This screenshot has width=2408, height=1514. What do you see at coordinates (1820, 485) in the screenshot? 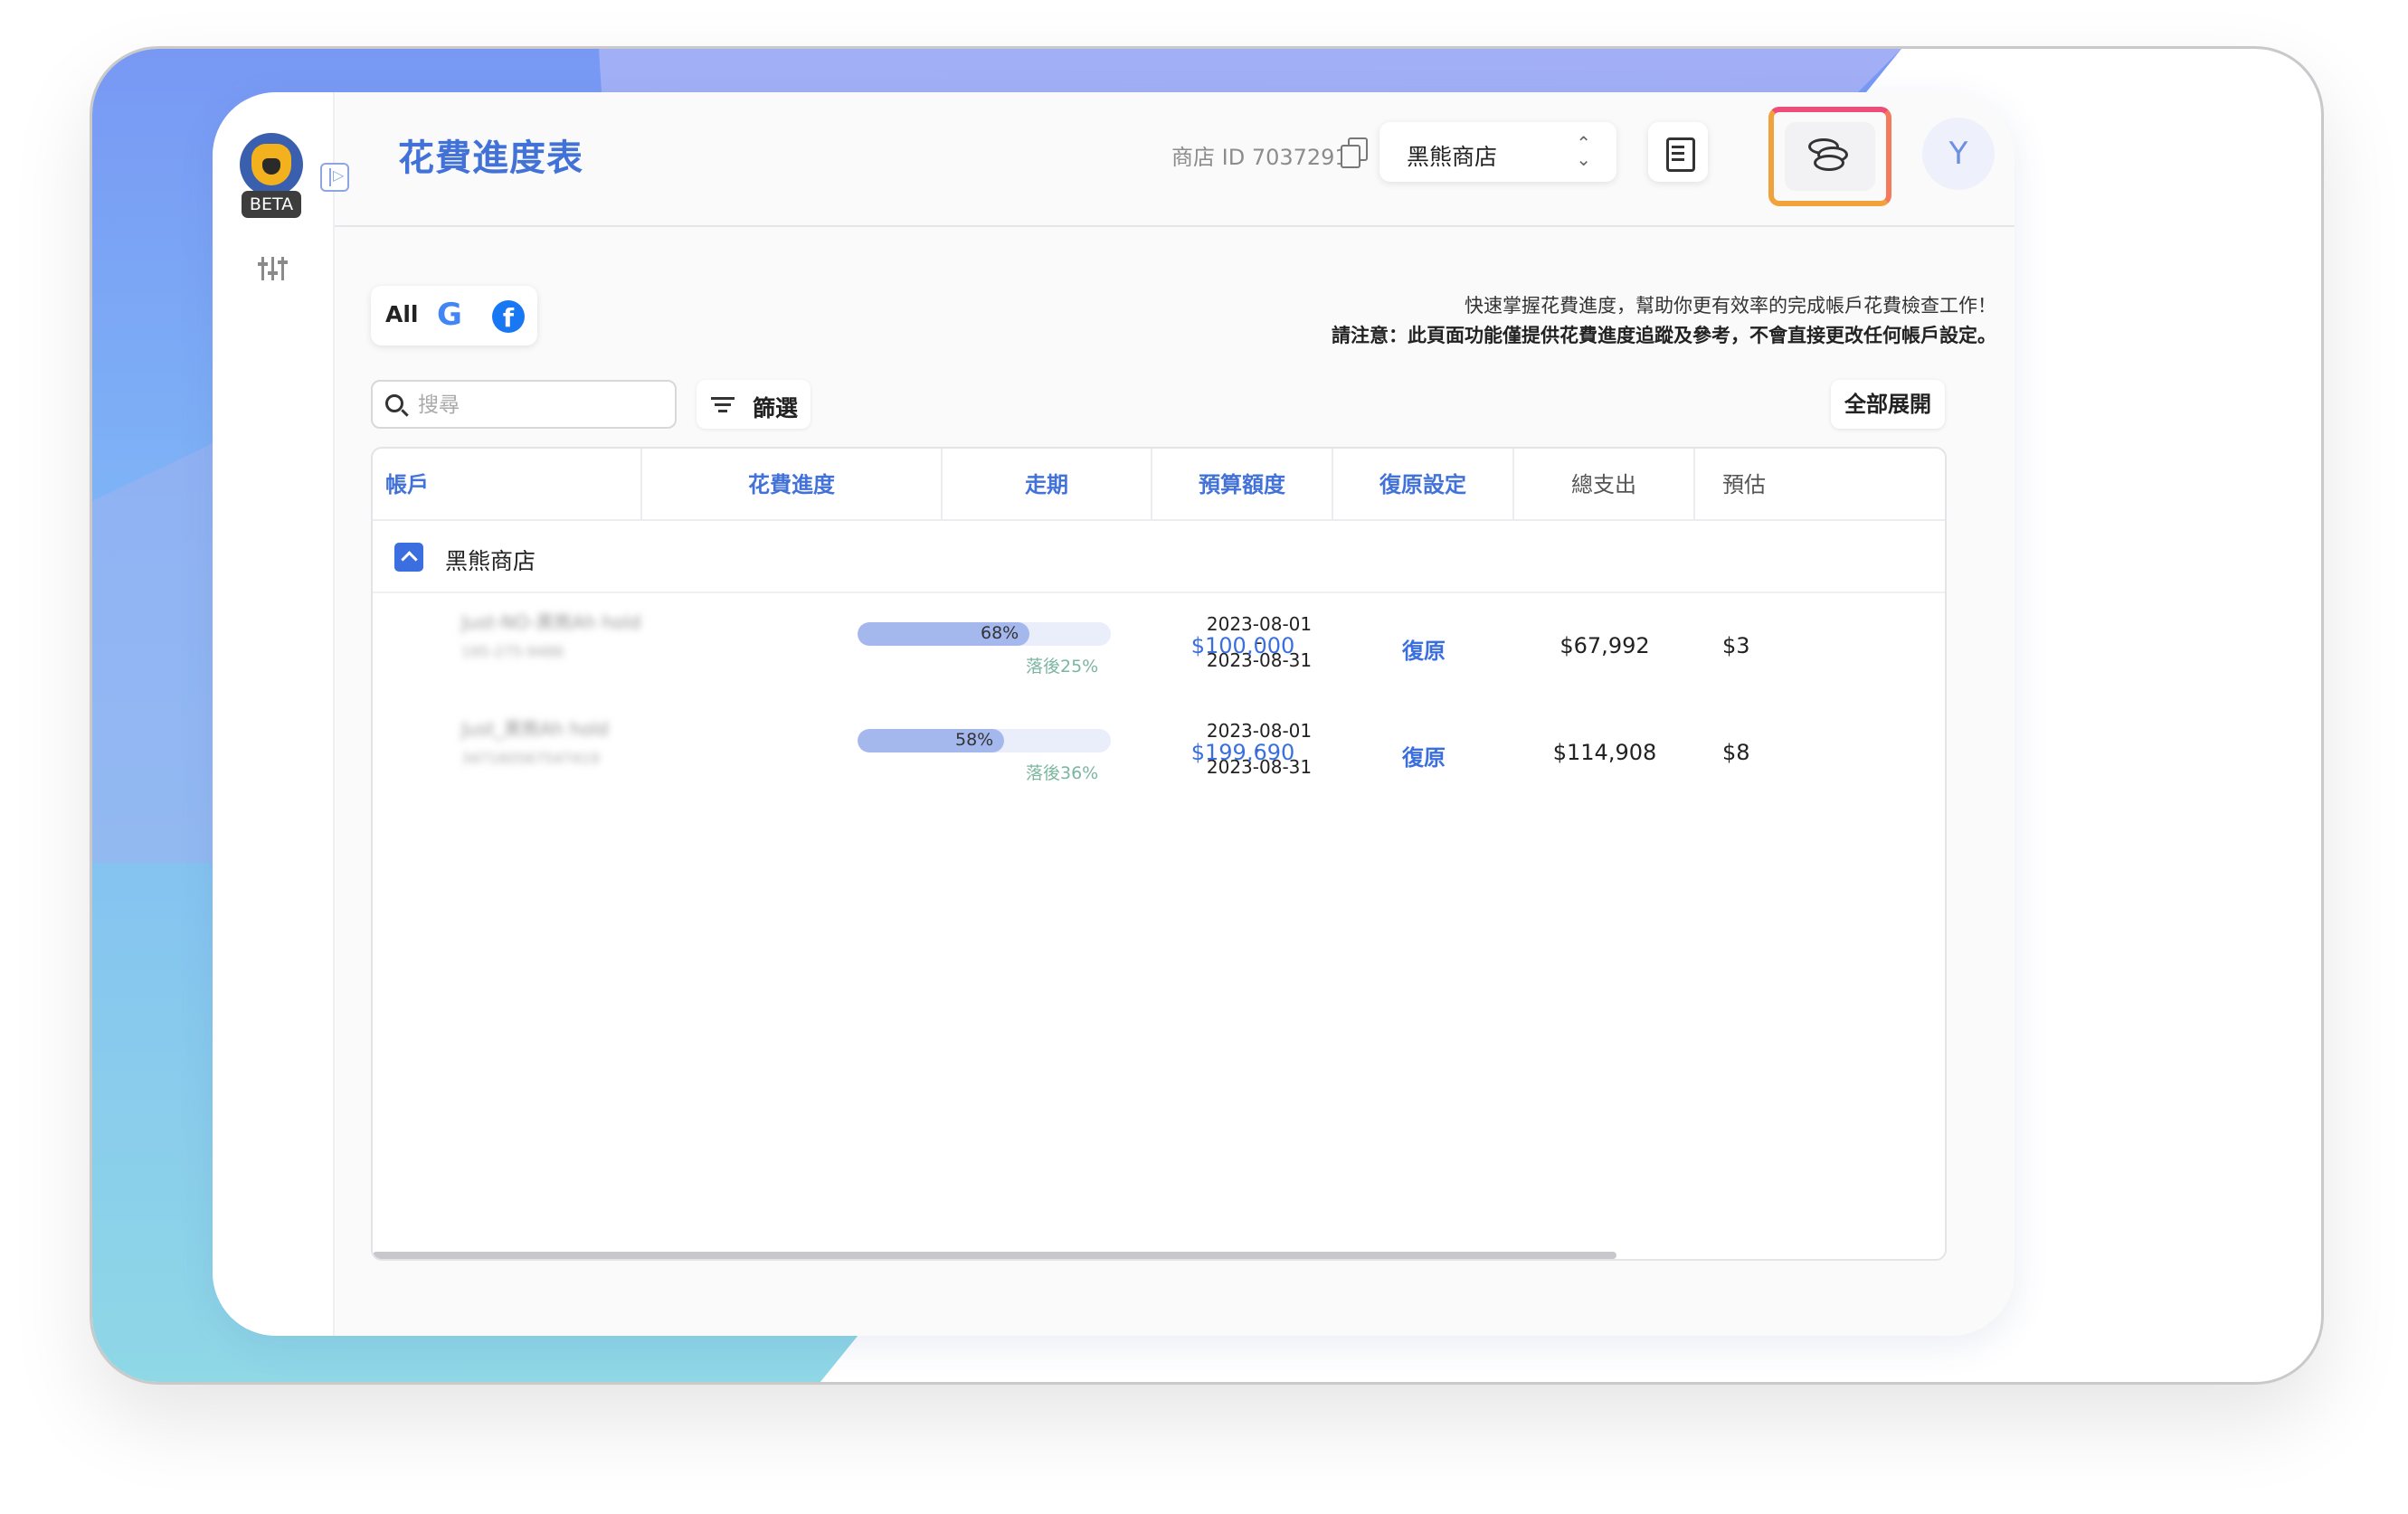
I see `header-estimate: 預估` at bounding box center [1820, 485].